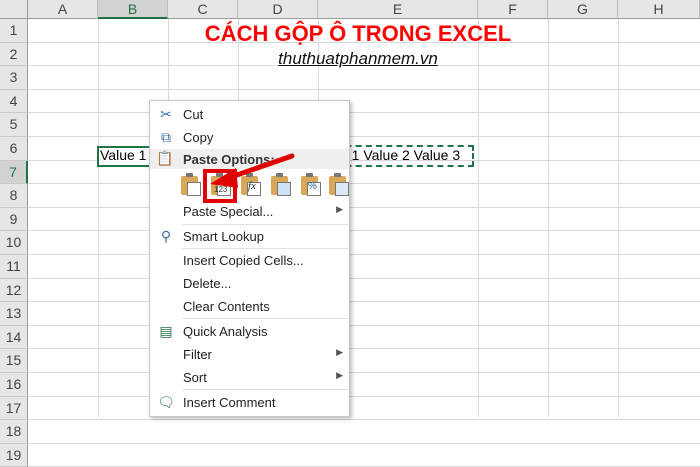 The image size is (700, 467). Describe the element at coordinates (166, 402) in the screenshot. I see `comment-icon: 🗨` at that location.